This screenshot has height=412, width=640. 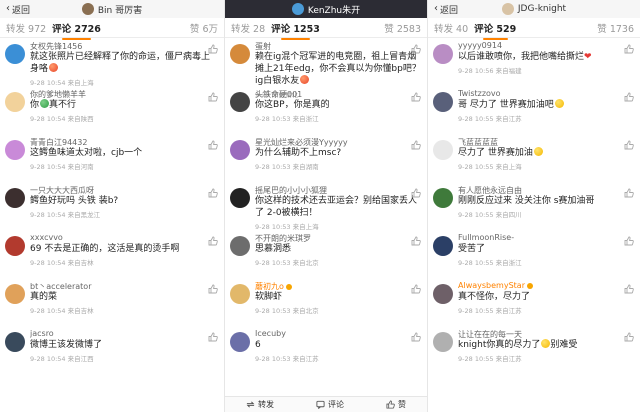 What do you see at coordinates (248, 28) in the screenshot?
I see `tab-repost: 转发 28` at bounding box center [248, 28].